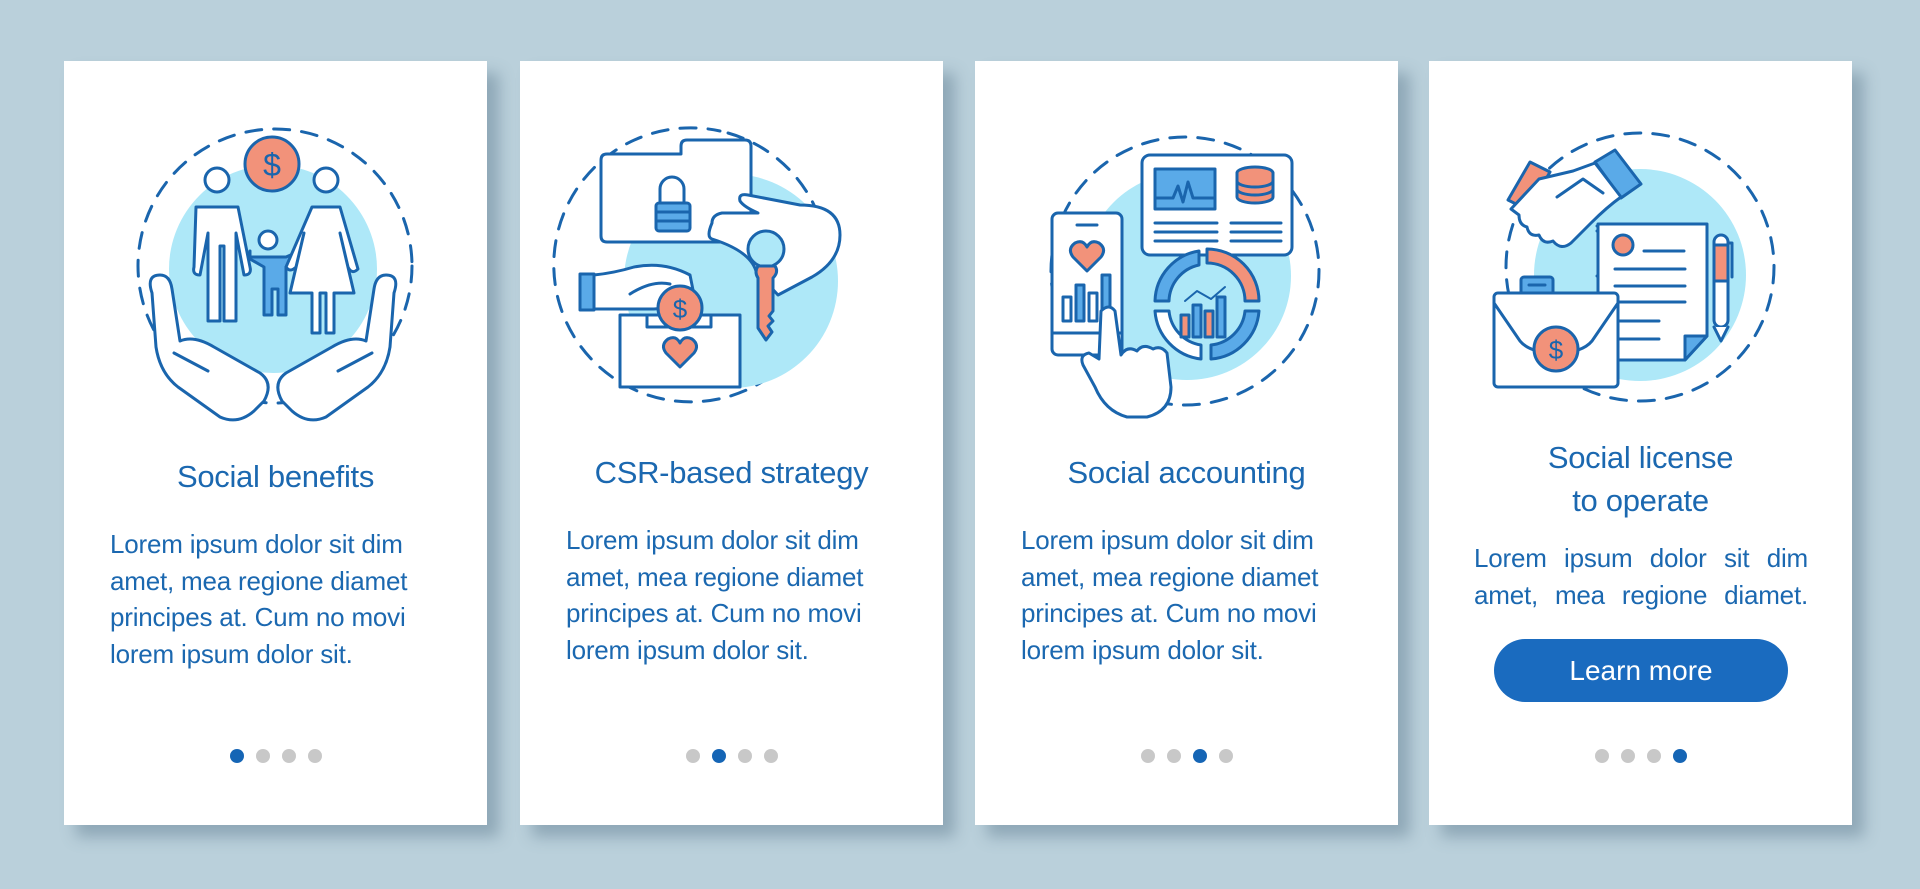 Image resolution: width=1920 pixels, height=889 pixels. What do you see at coordinates (697, 265) in the screenshot?
I see `locked-folder-donation-key-icon: $` at bounding box center [697, 265].